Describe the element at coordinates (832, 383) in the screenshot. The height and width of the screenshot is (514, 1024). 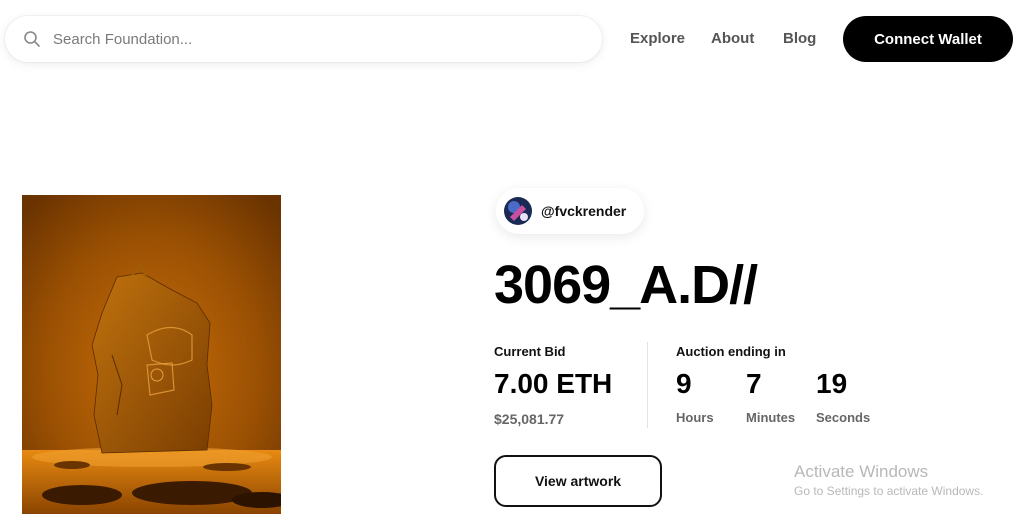
I see `countdown-seconds-value: 19` at that location.